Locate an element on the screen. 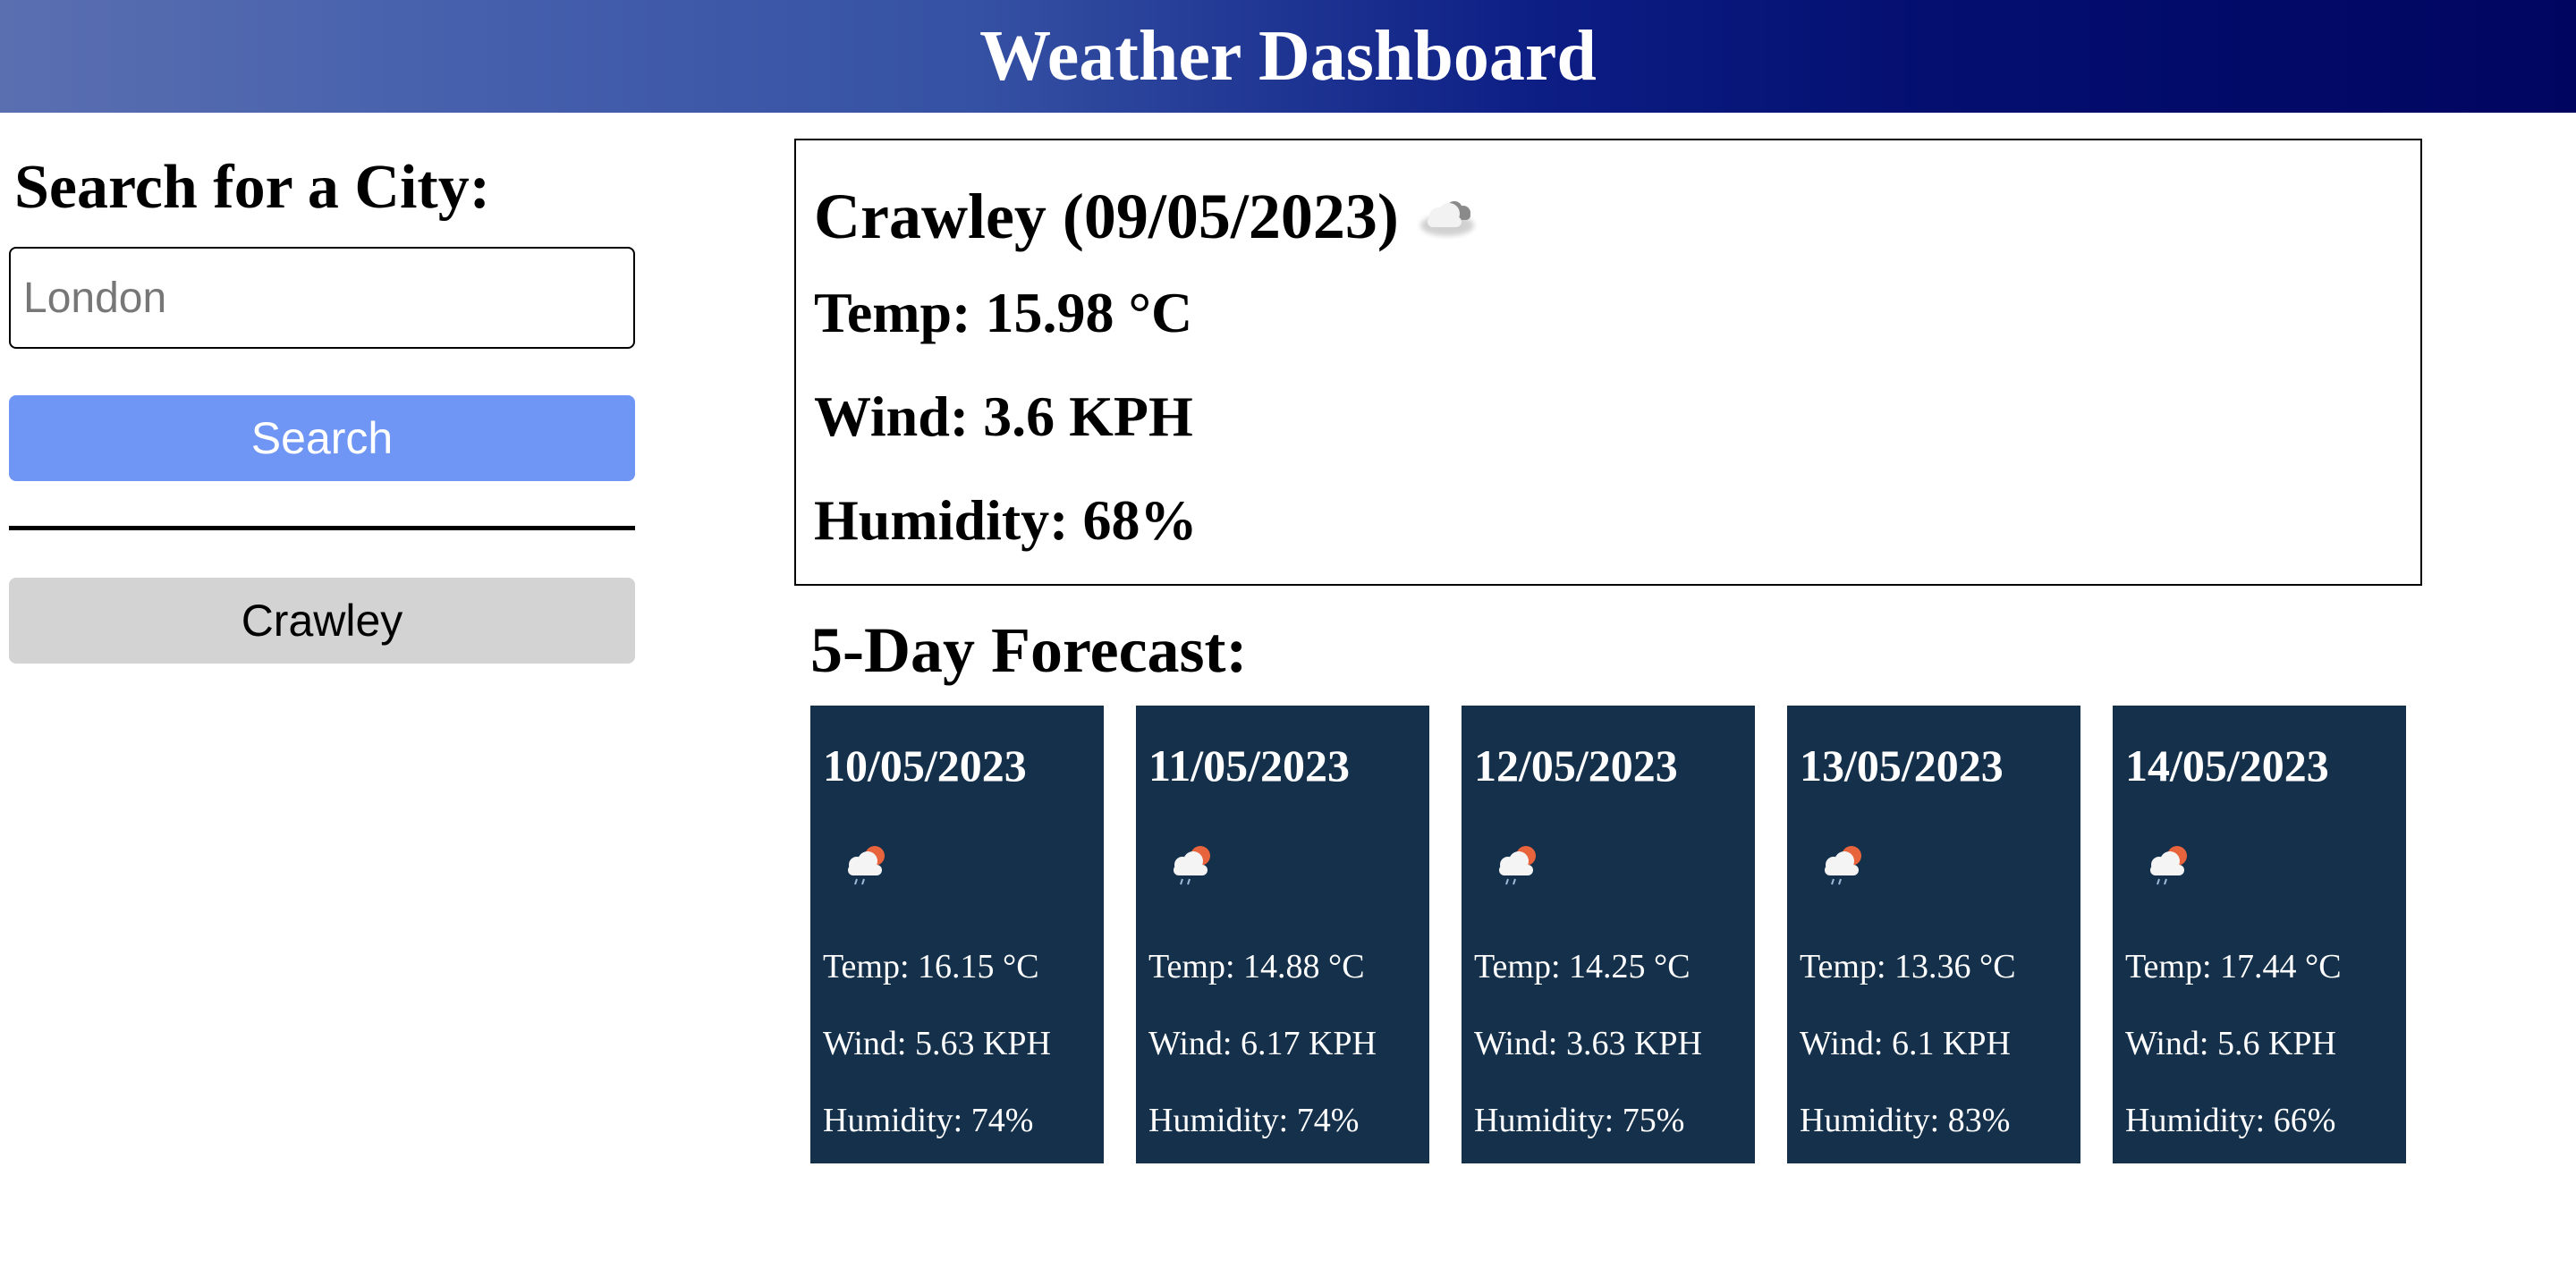 Image resolution: width=2576 pixels, height=1277 pixels. current-humidity: Humidity: 68% is located at coordinates (1006, 520).